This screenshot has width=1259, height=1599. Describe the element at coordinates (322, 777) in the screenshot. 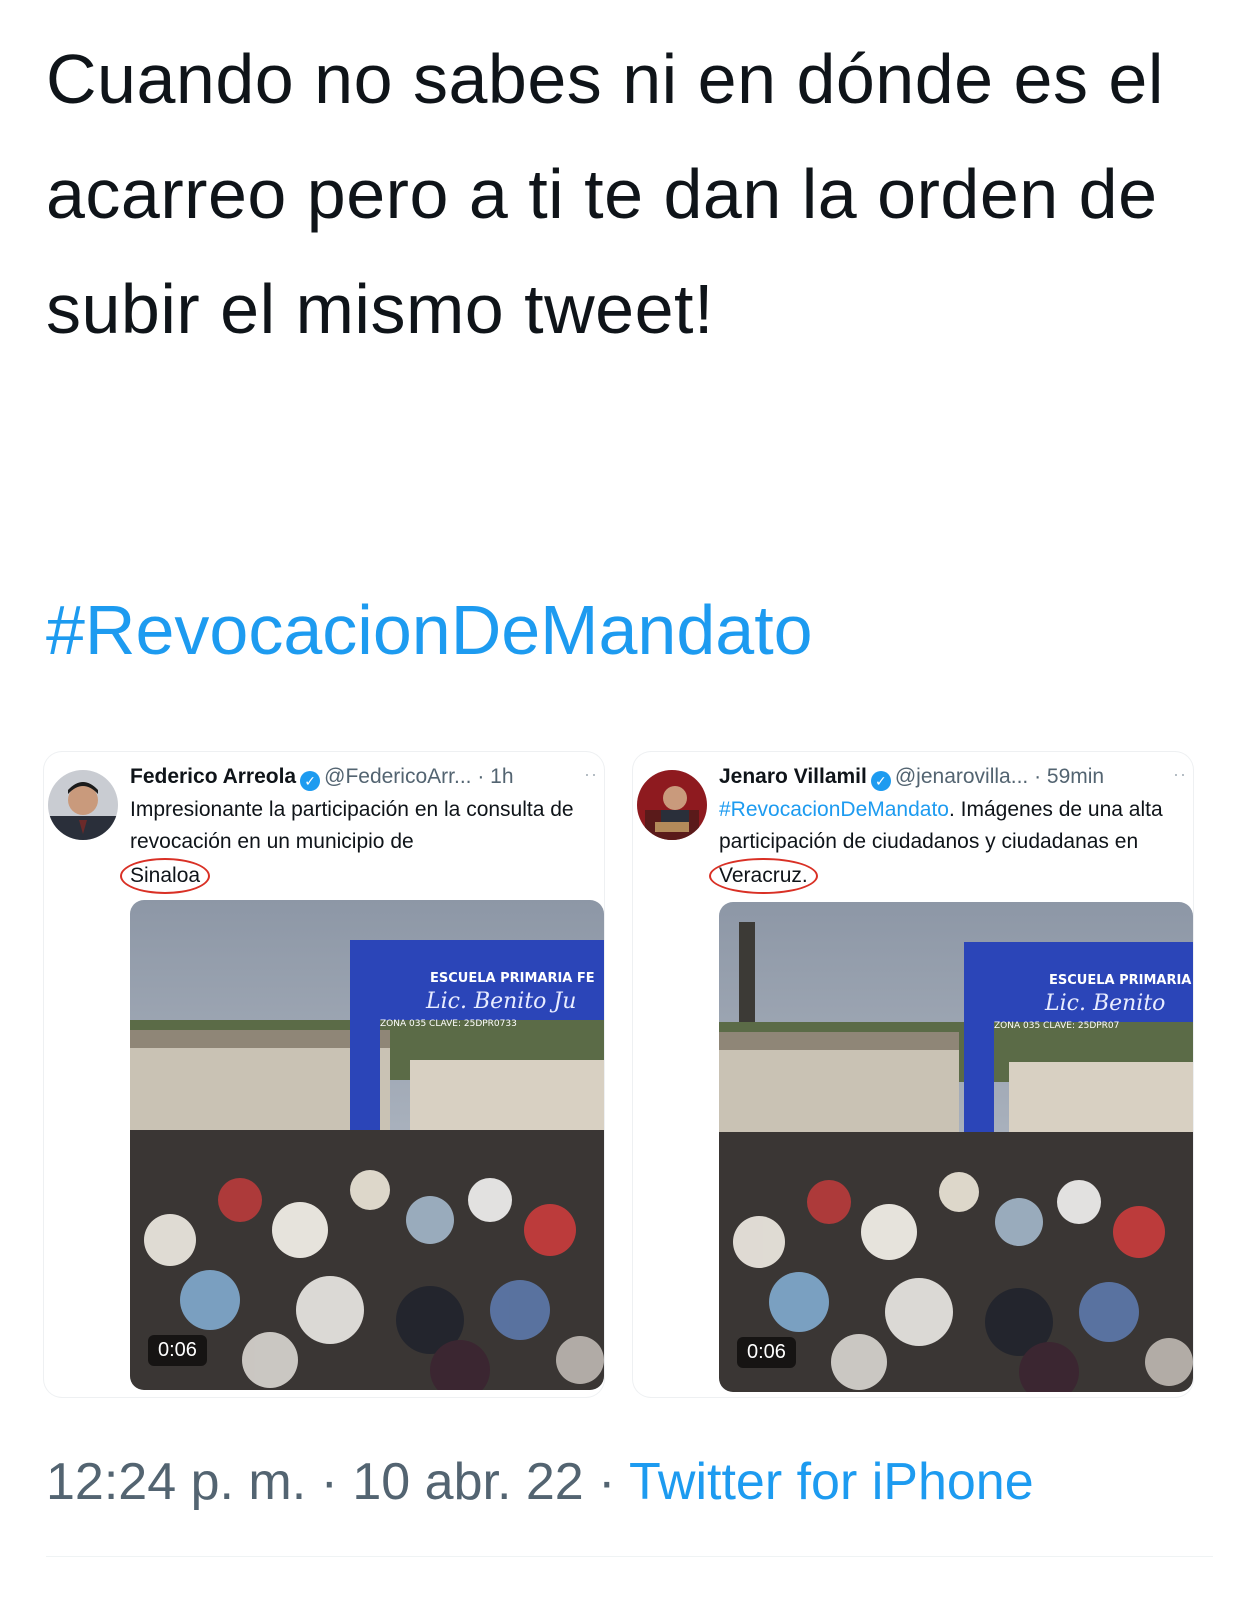

I see `tweet-header: Federico Arreola ✓ @FedericoArr... · 1h` at that location.